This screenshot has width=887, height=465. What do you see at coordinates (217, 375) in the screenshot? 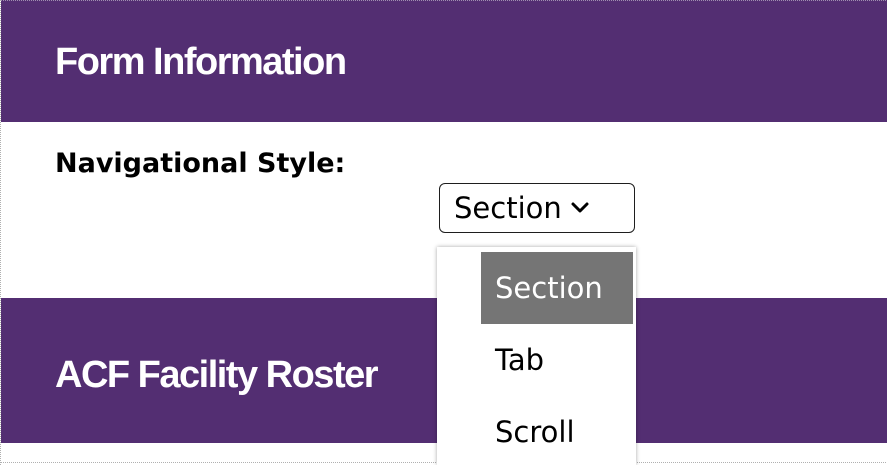
I see `facility-roster-title: ACF Facility Roster` at bounding box center [217, 375].